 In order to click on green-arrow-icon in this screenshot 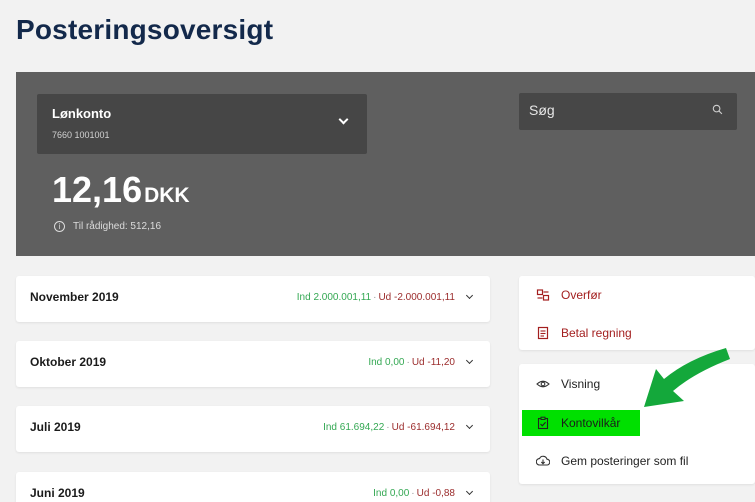, I will do `click(687, 377)`.